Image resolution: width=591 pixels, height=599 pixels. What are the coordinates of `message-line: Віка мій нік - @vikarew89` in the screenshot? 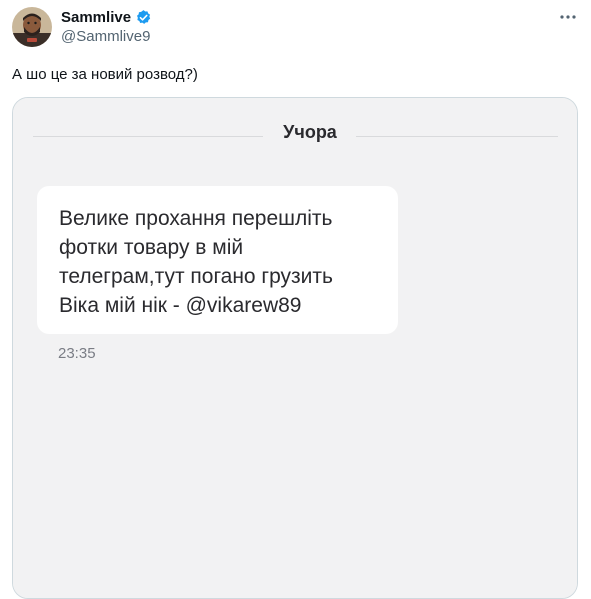 It's located at (180, 305).